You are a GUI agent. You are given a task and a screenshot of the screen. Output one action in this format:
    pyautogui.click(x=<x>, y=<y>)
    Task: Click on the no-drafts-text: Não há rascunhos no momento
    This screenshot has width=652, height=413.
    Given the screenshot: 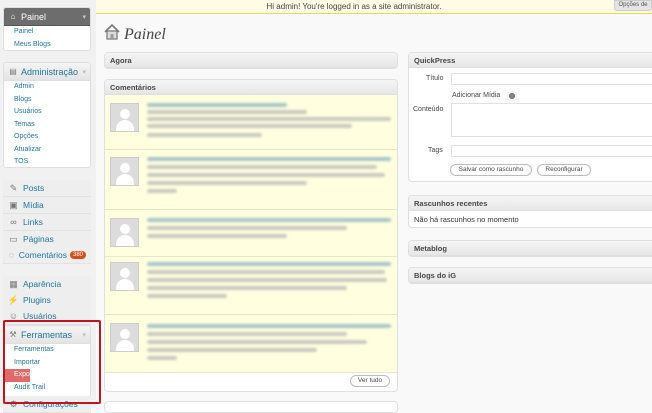 What is the action you would take?
    pyautogui.click(x=466, y=219)
    